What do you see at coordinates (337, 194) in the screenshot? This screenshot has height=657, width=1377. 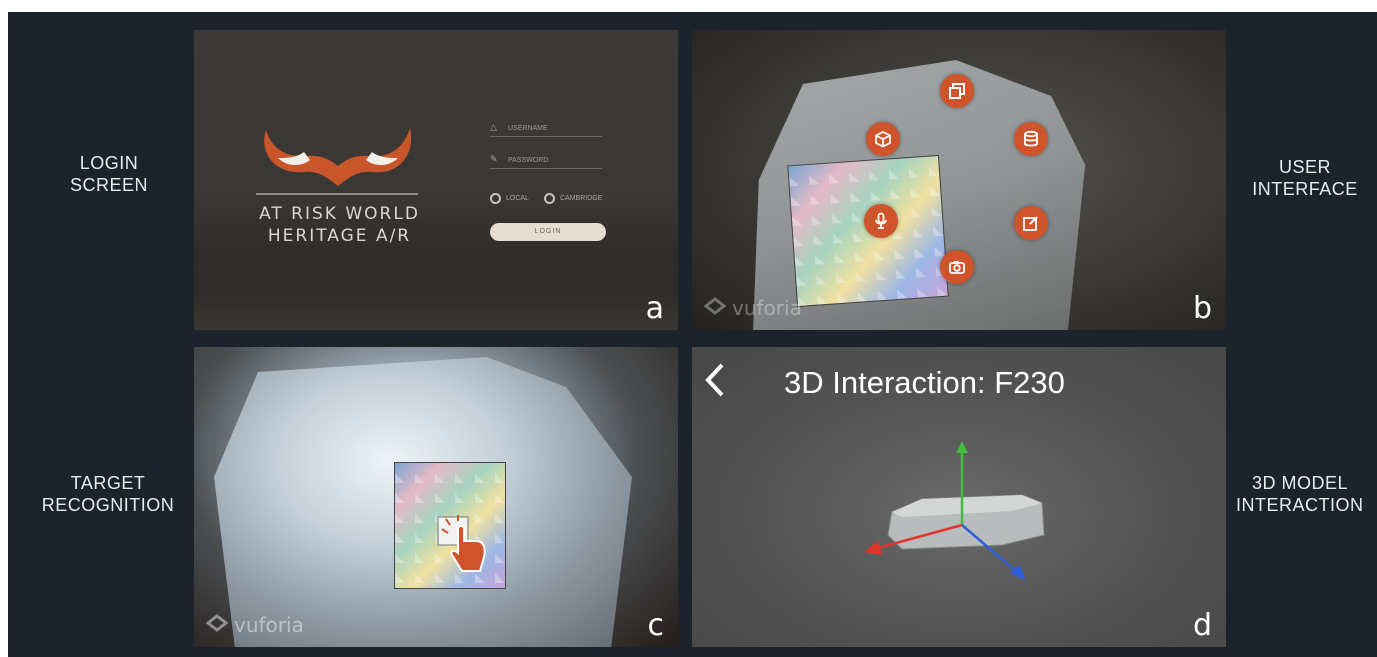 I see `title-divider` at bounding box center [337, 194].